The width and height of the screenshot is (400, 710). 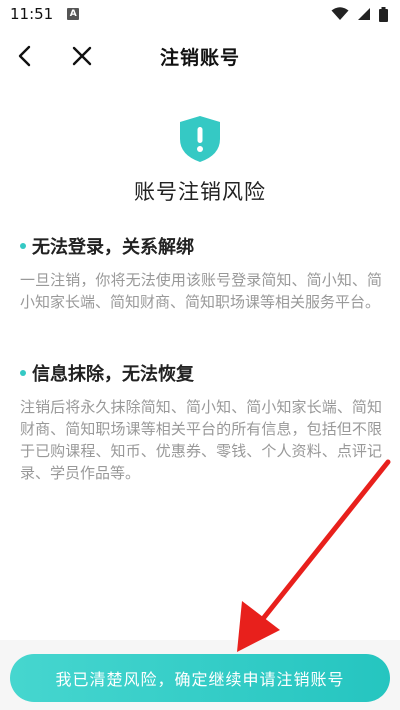 I want to click on status-right, so click(x=359, y=14).